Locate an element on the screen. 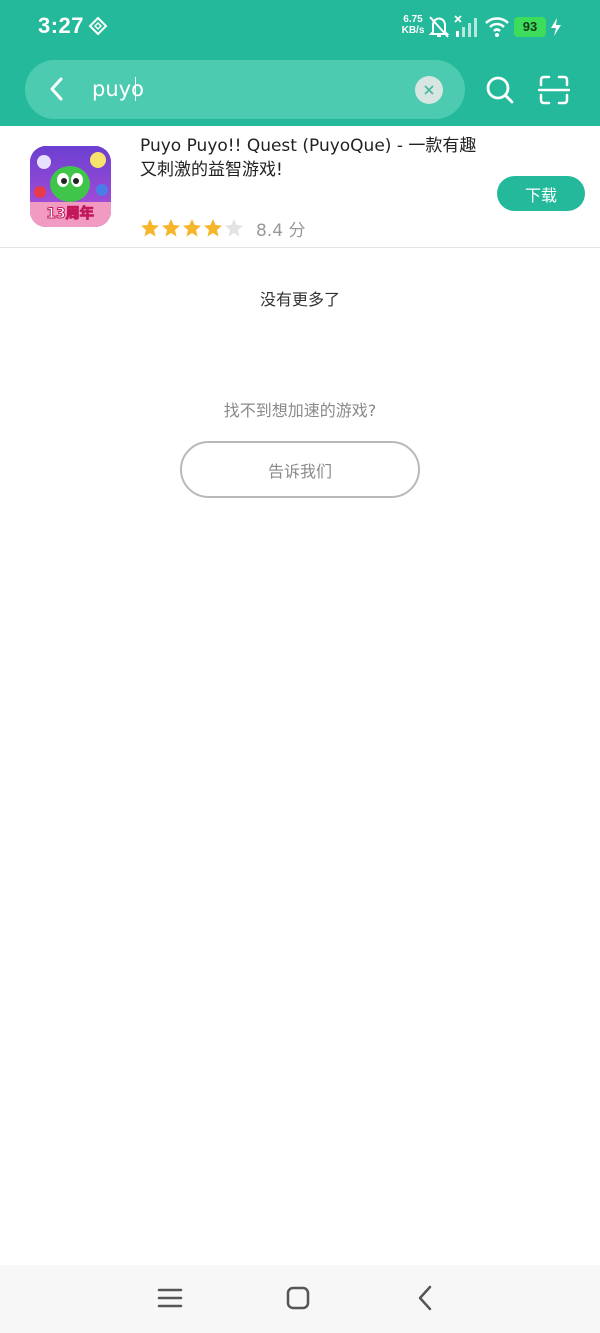 The image size is (600, 1333). system-nav-bar is located at coordinates (300, 1299).